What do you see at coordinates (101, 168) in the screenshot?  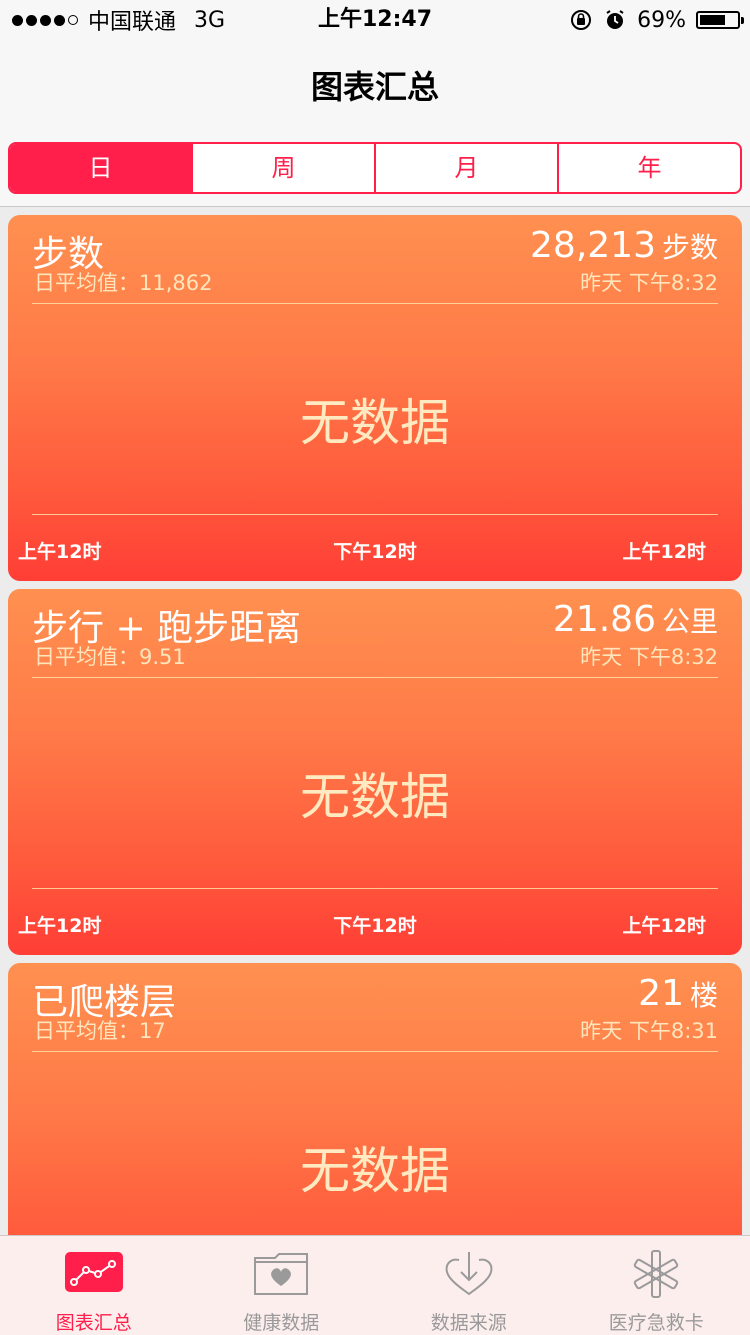 I see `segment-day: 日` at bounding box center [101, 168].